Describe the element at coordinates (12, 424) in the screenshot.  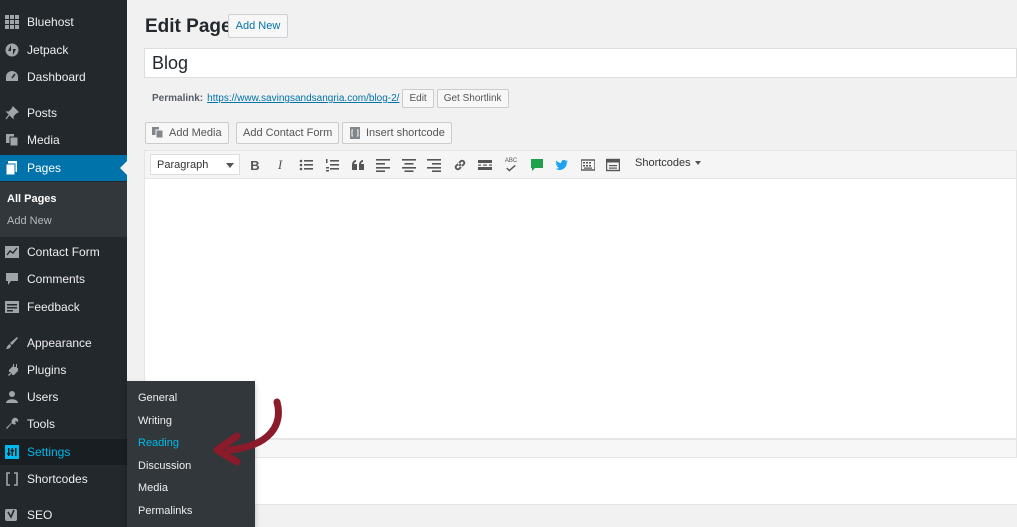
I see `wrench-icon` at that location.